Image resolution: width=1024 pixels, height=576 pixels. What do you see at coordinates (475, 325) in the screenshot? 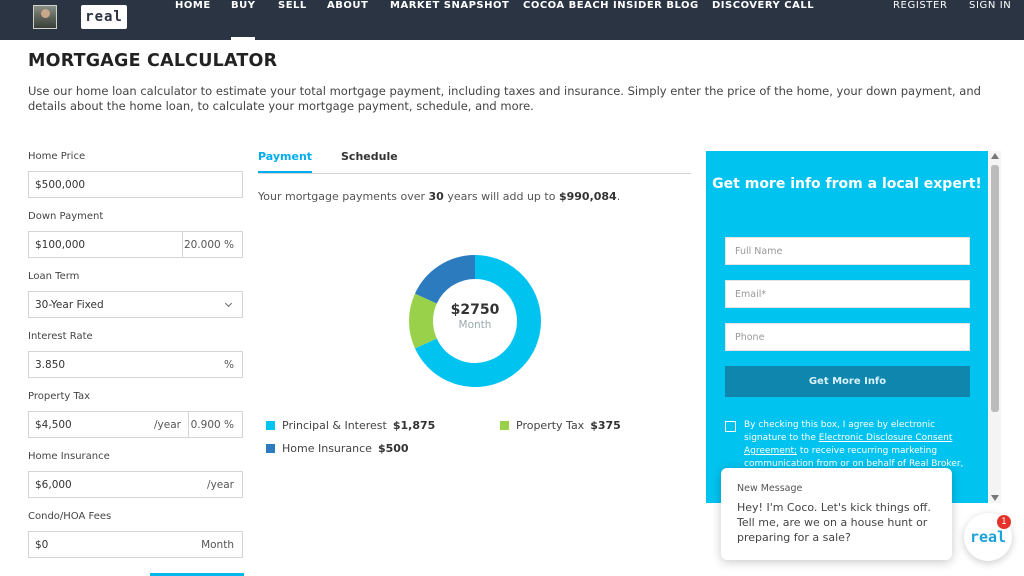
I see `monthly-payment-period: Month` at bounding box center [475, 325].